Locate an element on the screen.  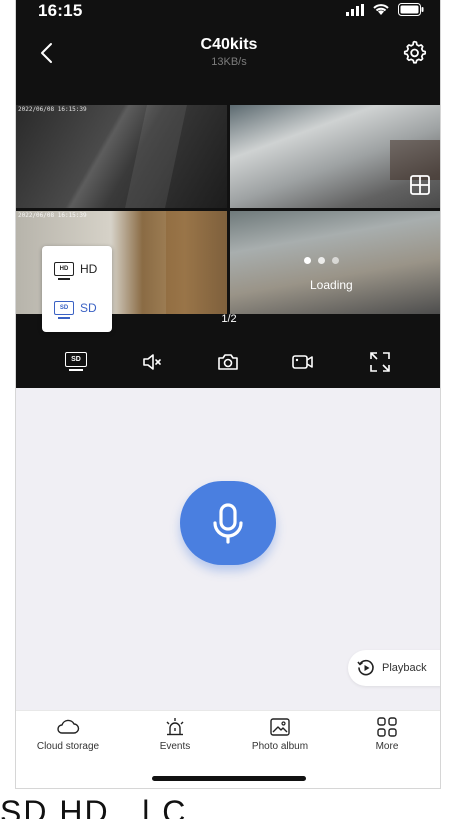
video-toolbar: SD is located at coordinates (228, 362).